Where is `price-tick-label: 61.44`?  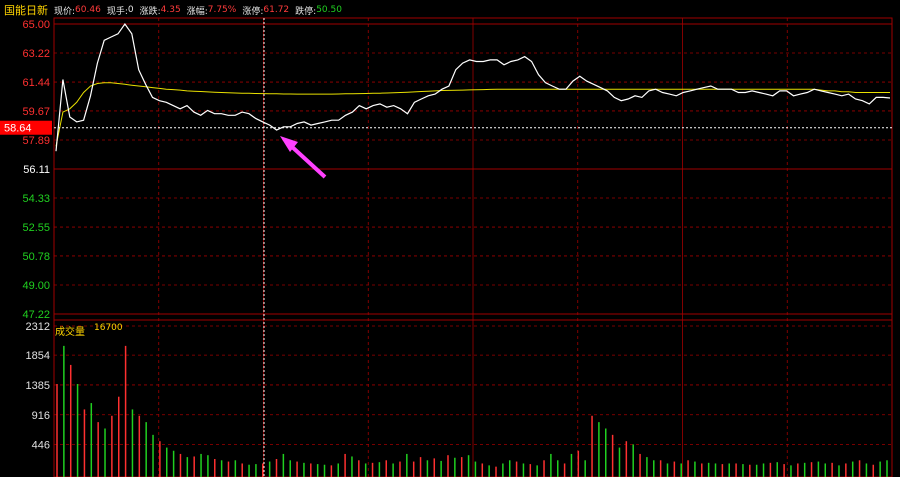
price-tick-label: 61.44 is located at coordinates (36, 83).